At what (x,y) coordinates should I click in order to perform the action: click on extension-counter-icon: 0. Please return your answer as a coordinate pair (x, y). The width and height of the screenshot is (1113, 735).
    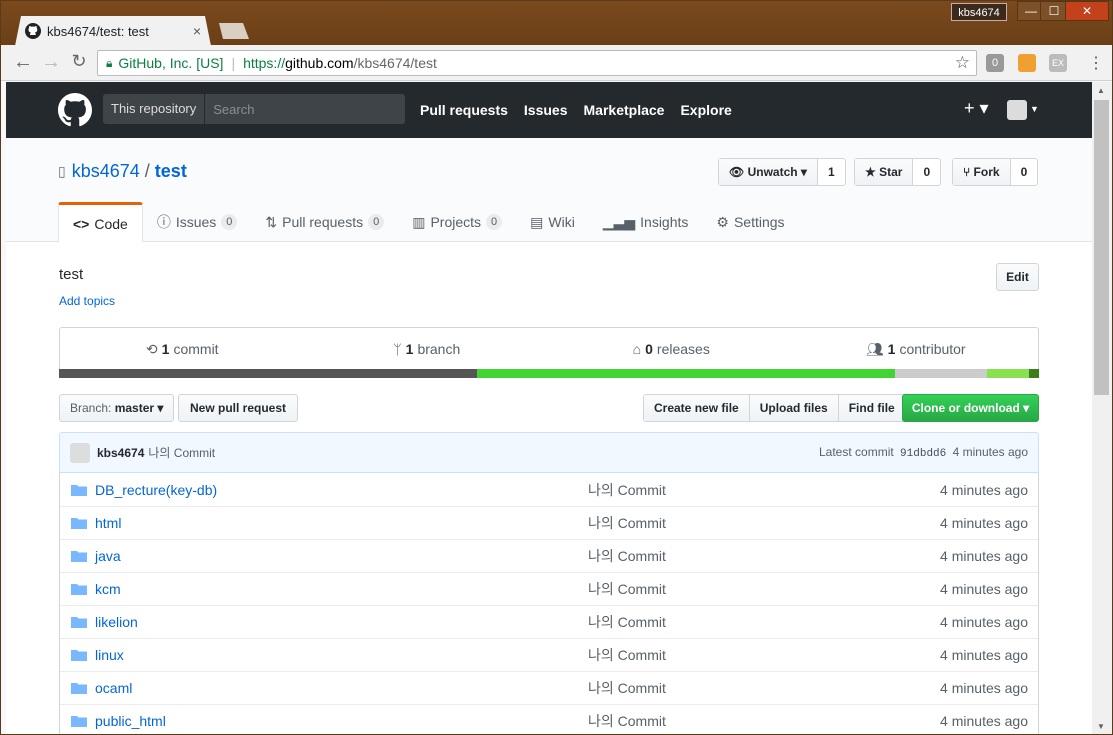
    Looking at the image, I should click on (995, 63).